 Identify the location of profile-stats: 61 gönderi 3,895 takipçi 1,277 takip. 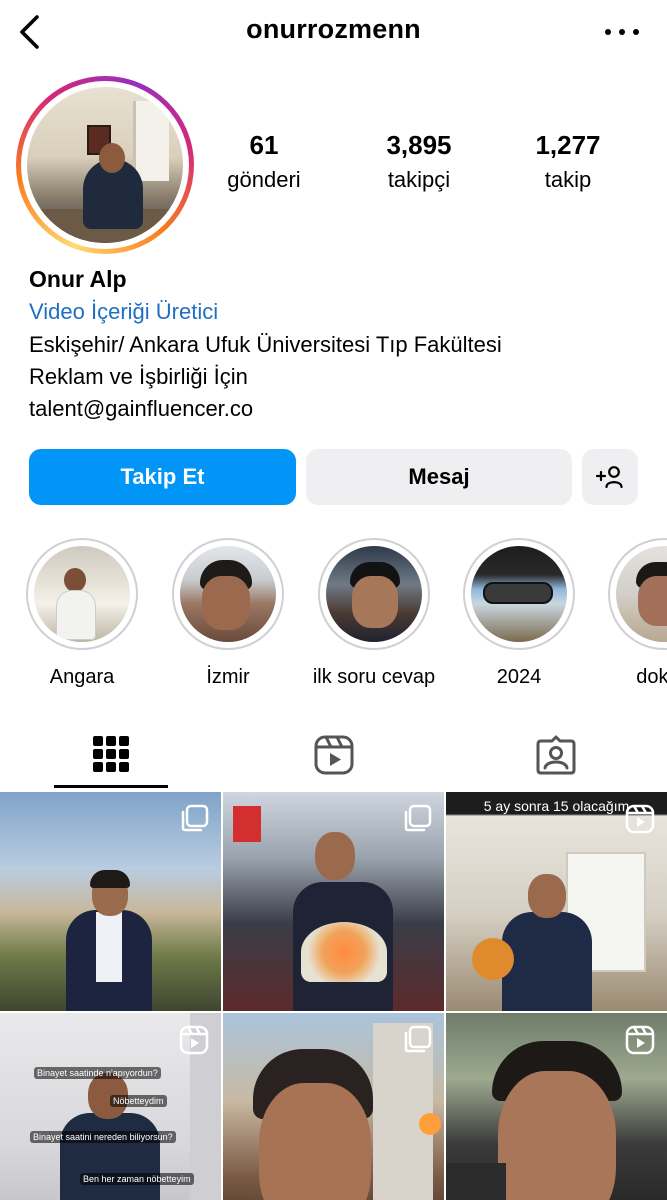
(420, 165).